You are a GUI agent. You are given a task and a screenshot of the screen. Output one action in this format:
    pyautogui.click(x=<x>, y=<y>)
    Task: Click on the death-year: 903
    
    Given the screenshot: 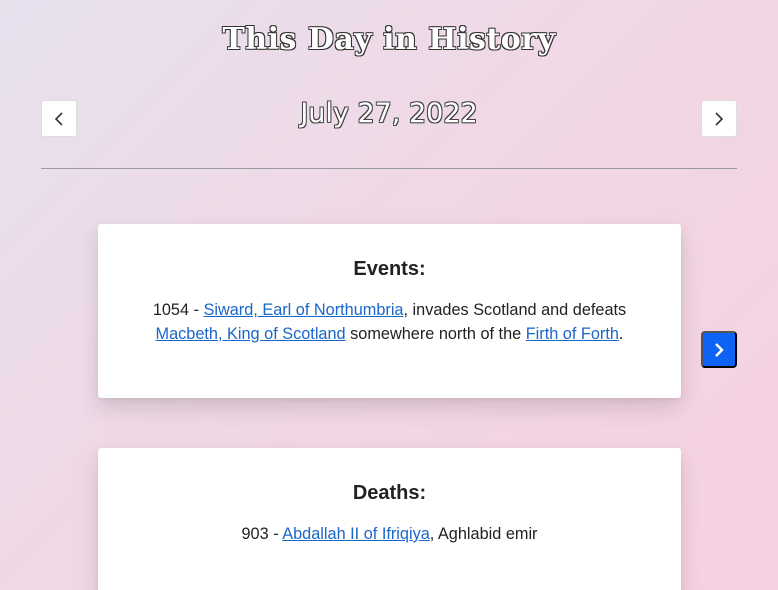 What is the action you would take?
    pyautogui.click(x=255, y=534)
    